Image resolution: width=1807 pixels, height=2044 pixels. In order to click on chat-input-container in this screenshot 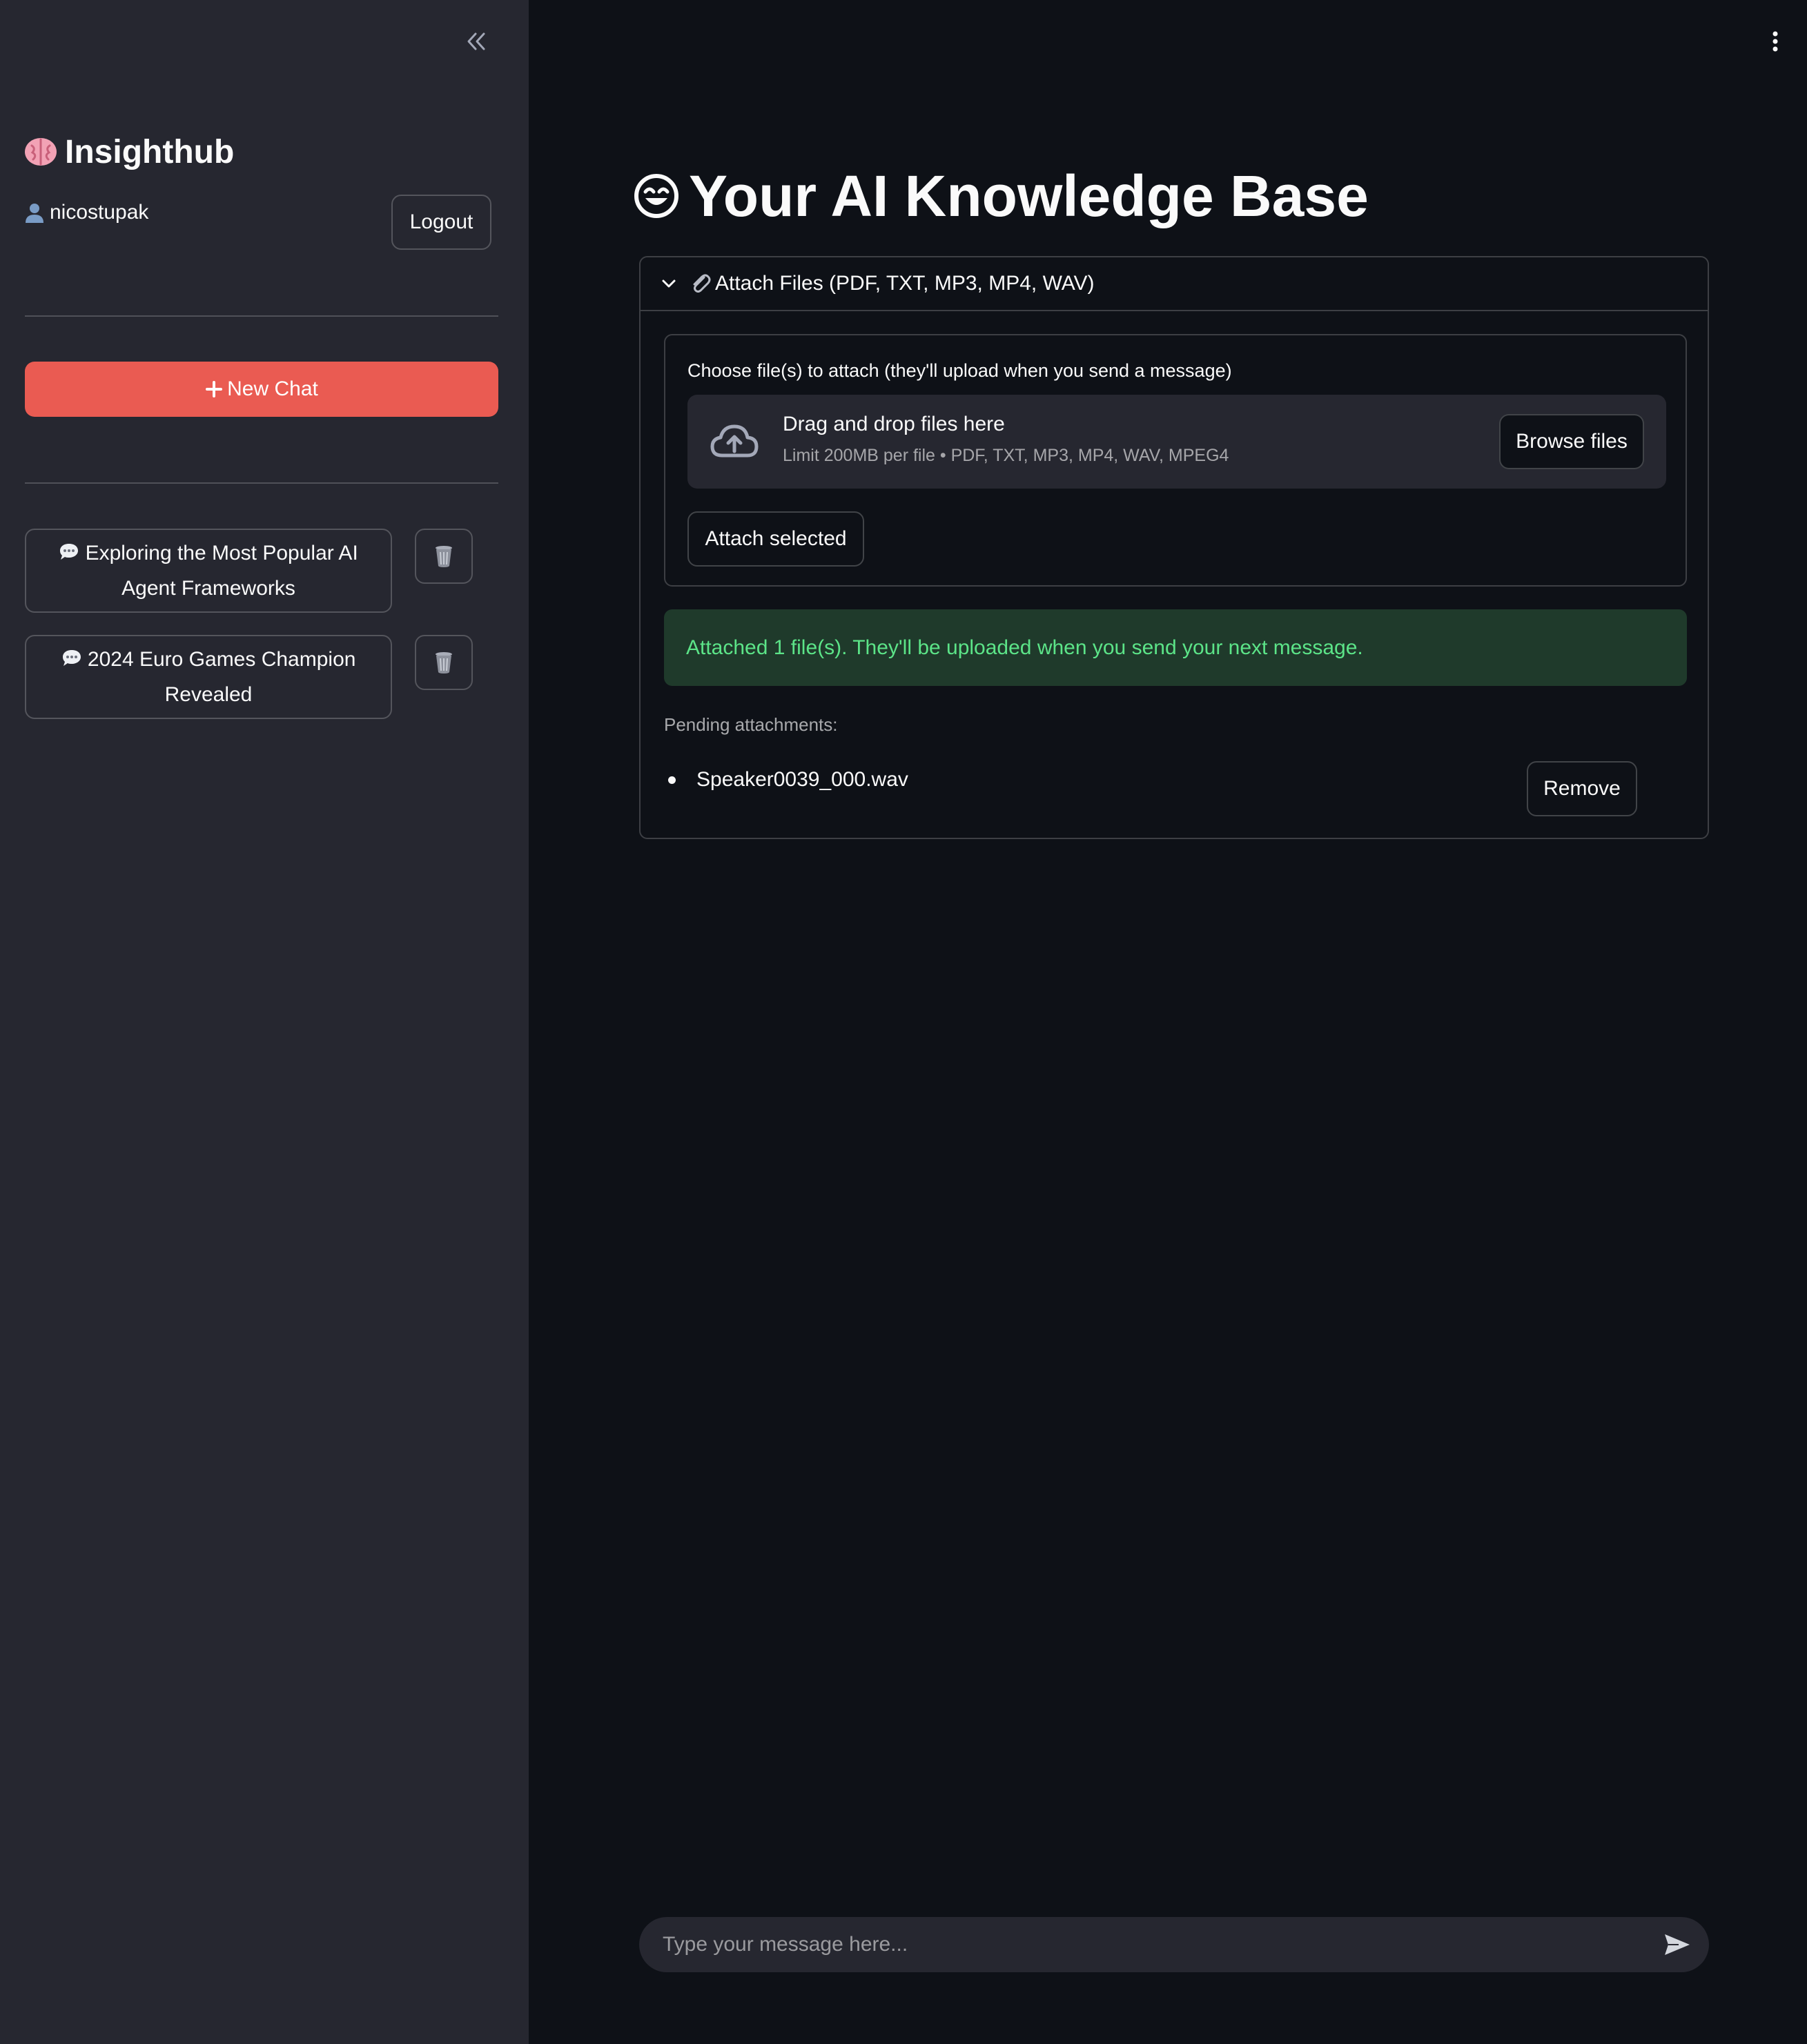, I will do `click(1174, 1944)`.